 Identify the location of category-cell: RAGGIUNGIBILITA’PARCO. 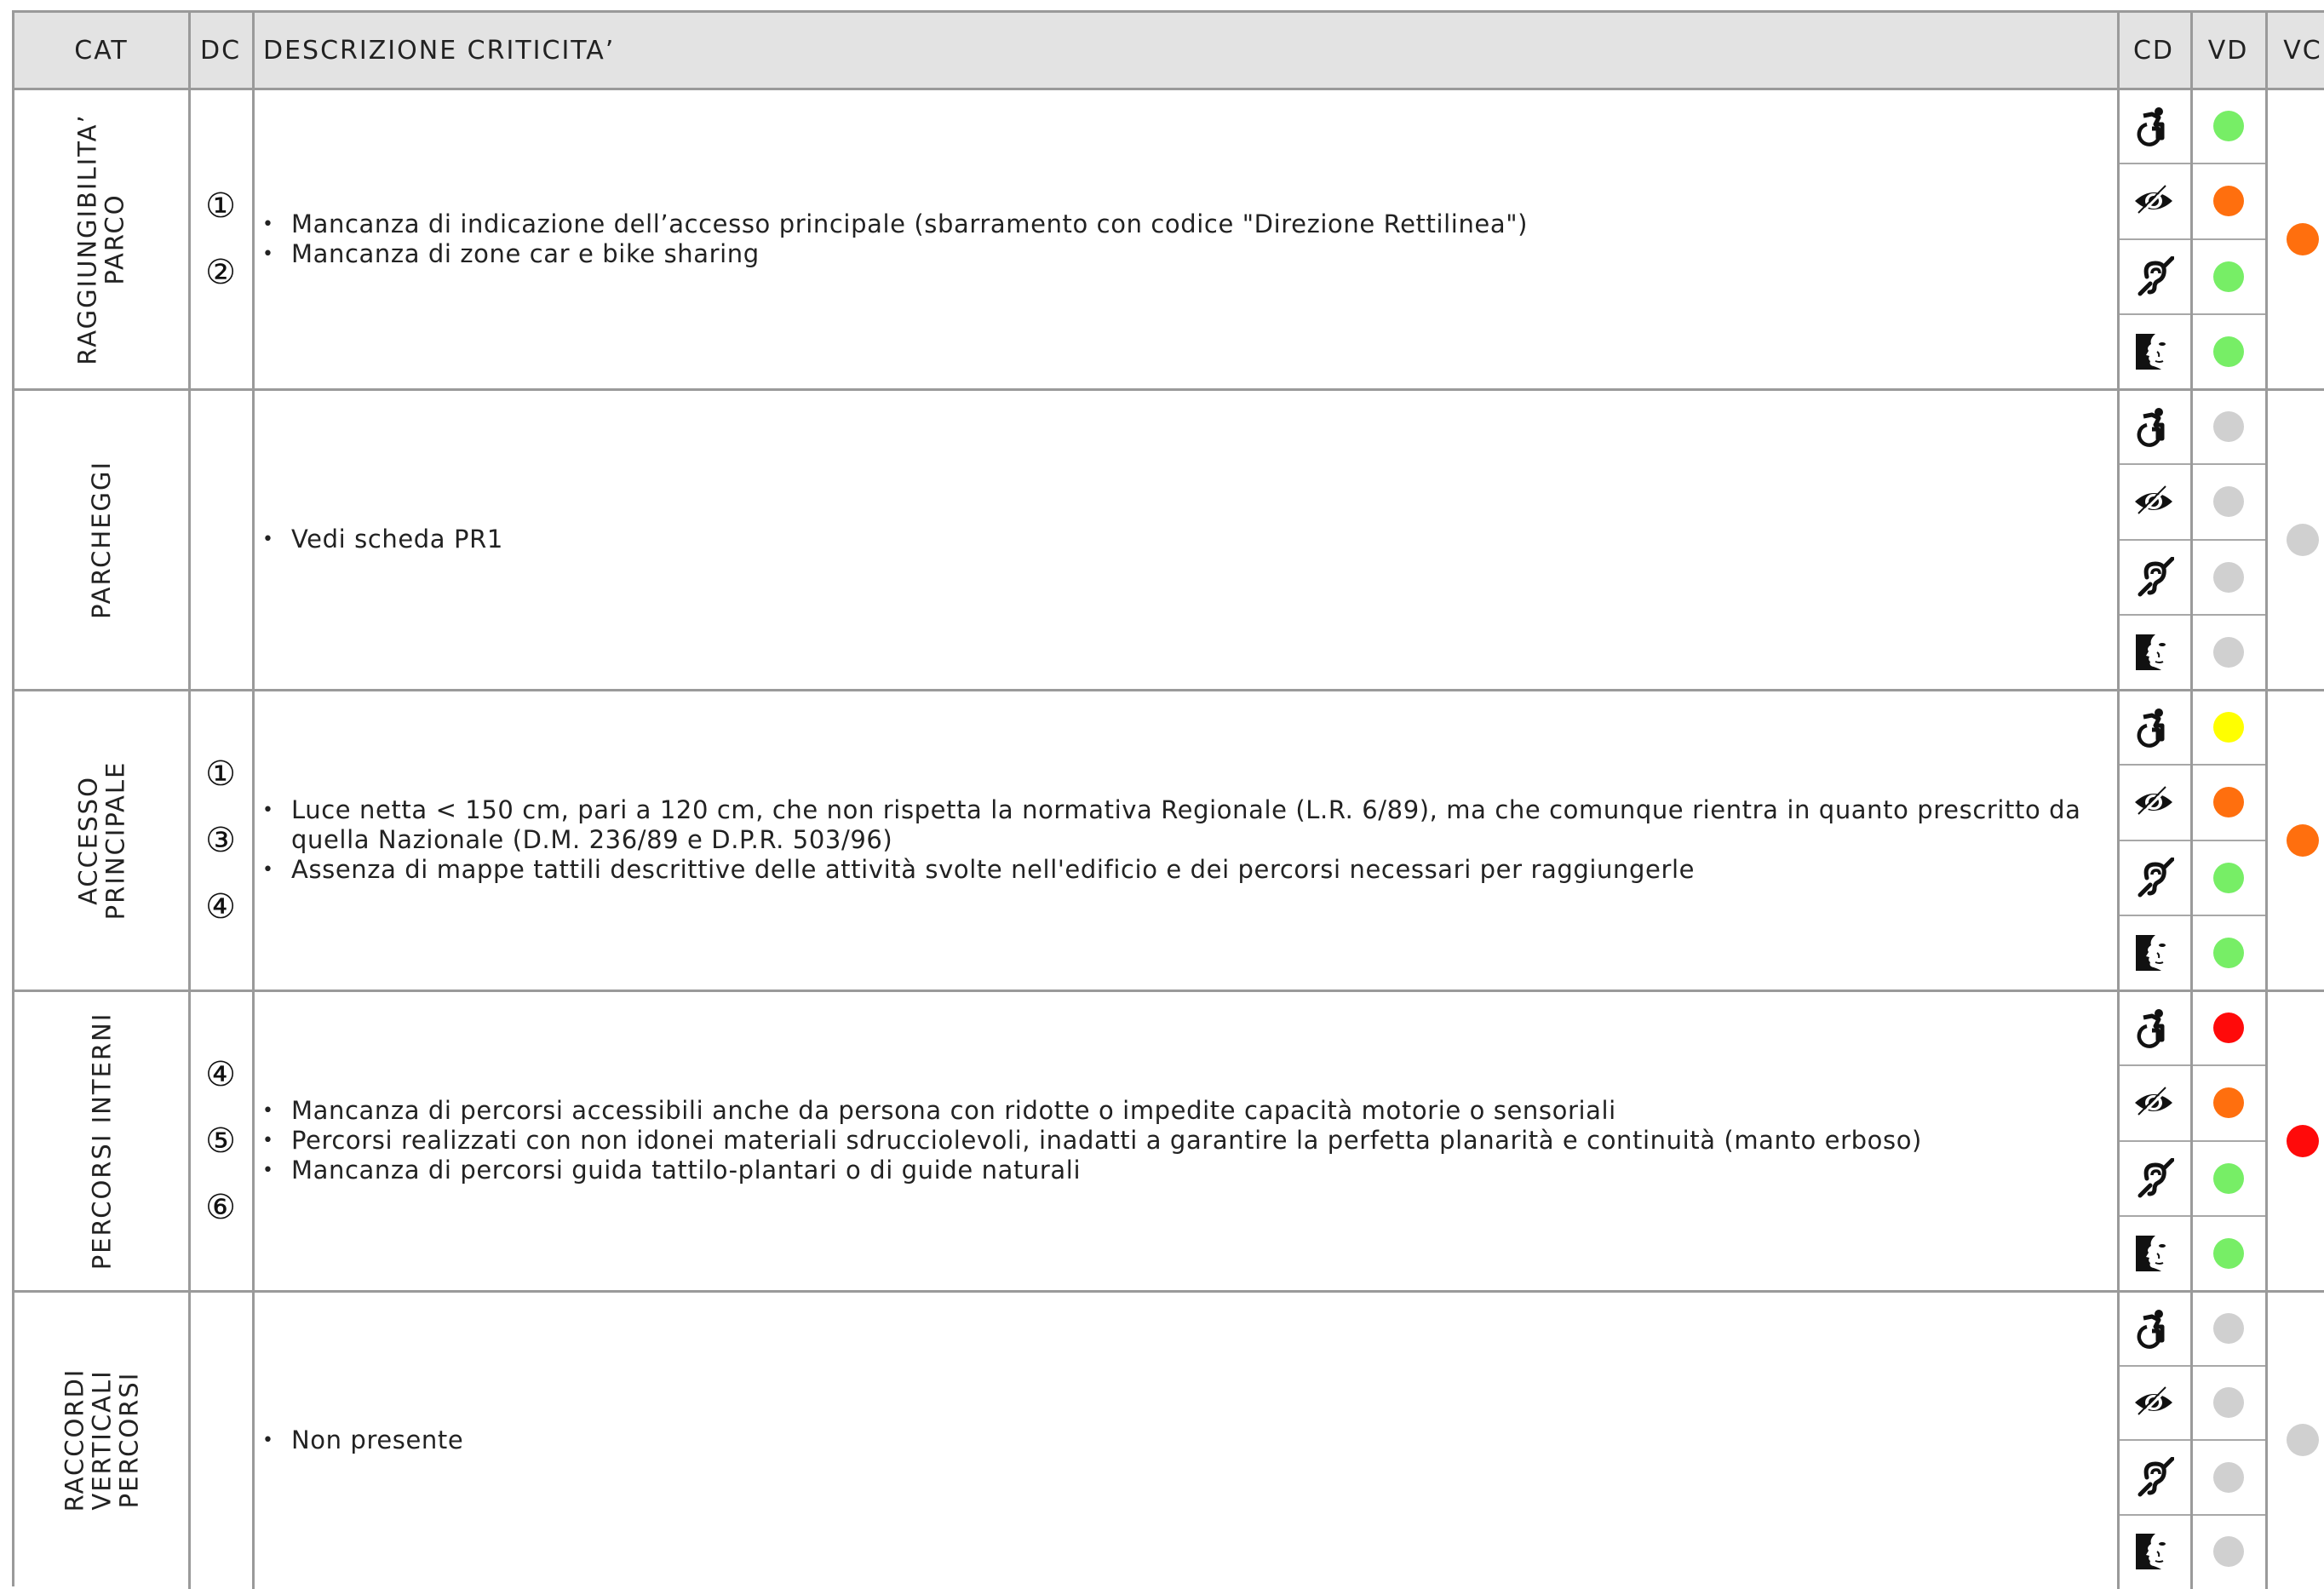
(101, 239).